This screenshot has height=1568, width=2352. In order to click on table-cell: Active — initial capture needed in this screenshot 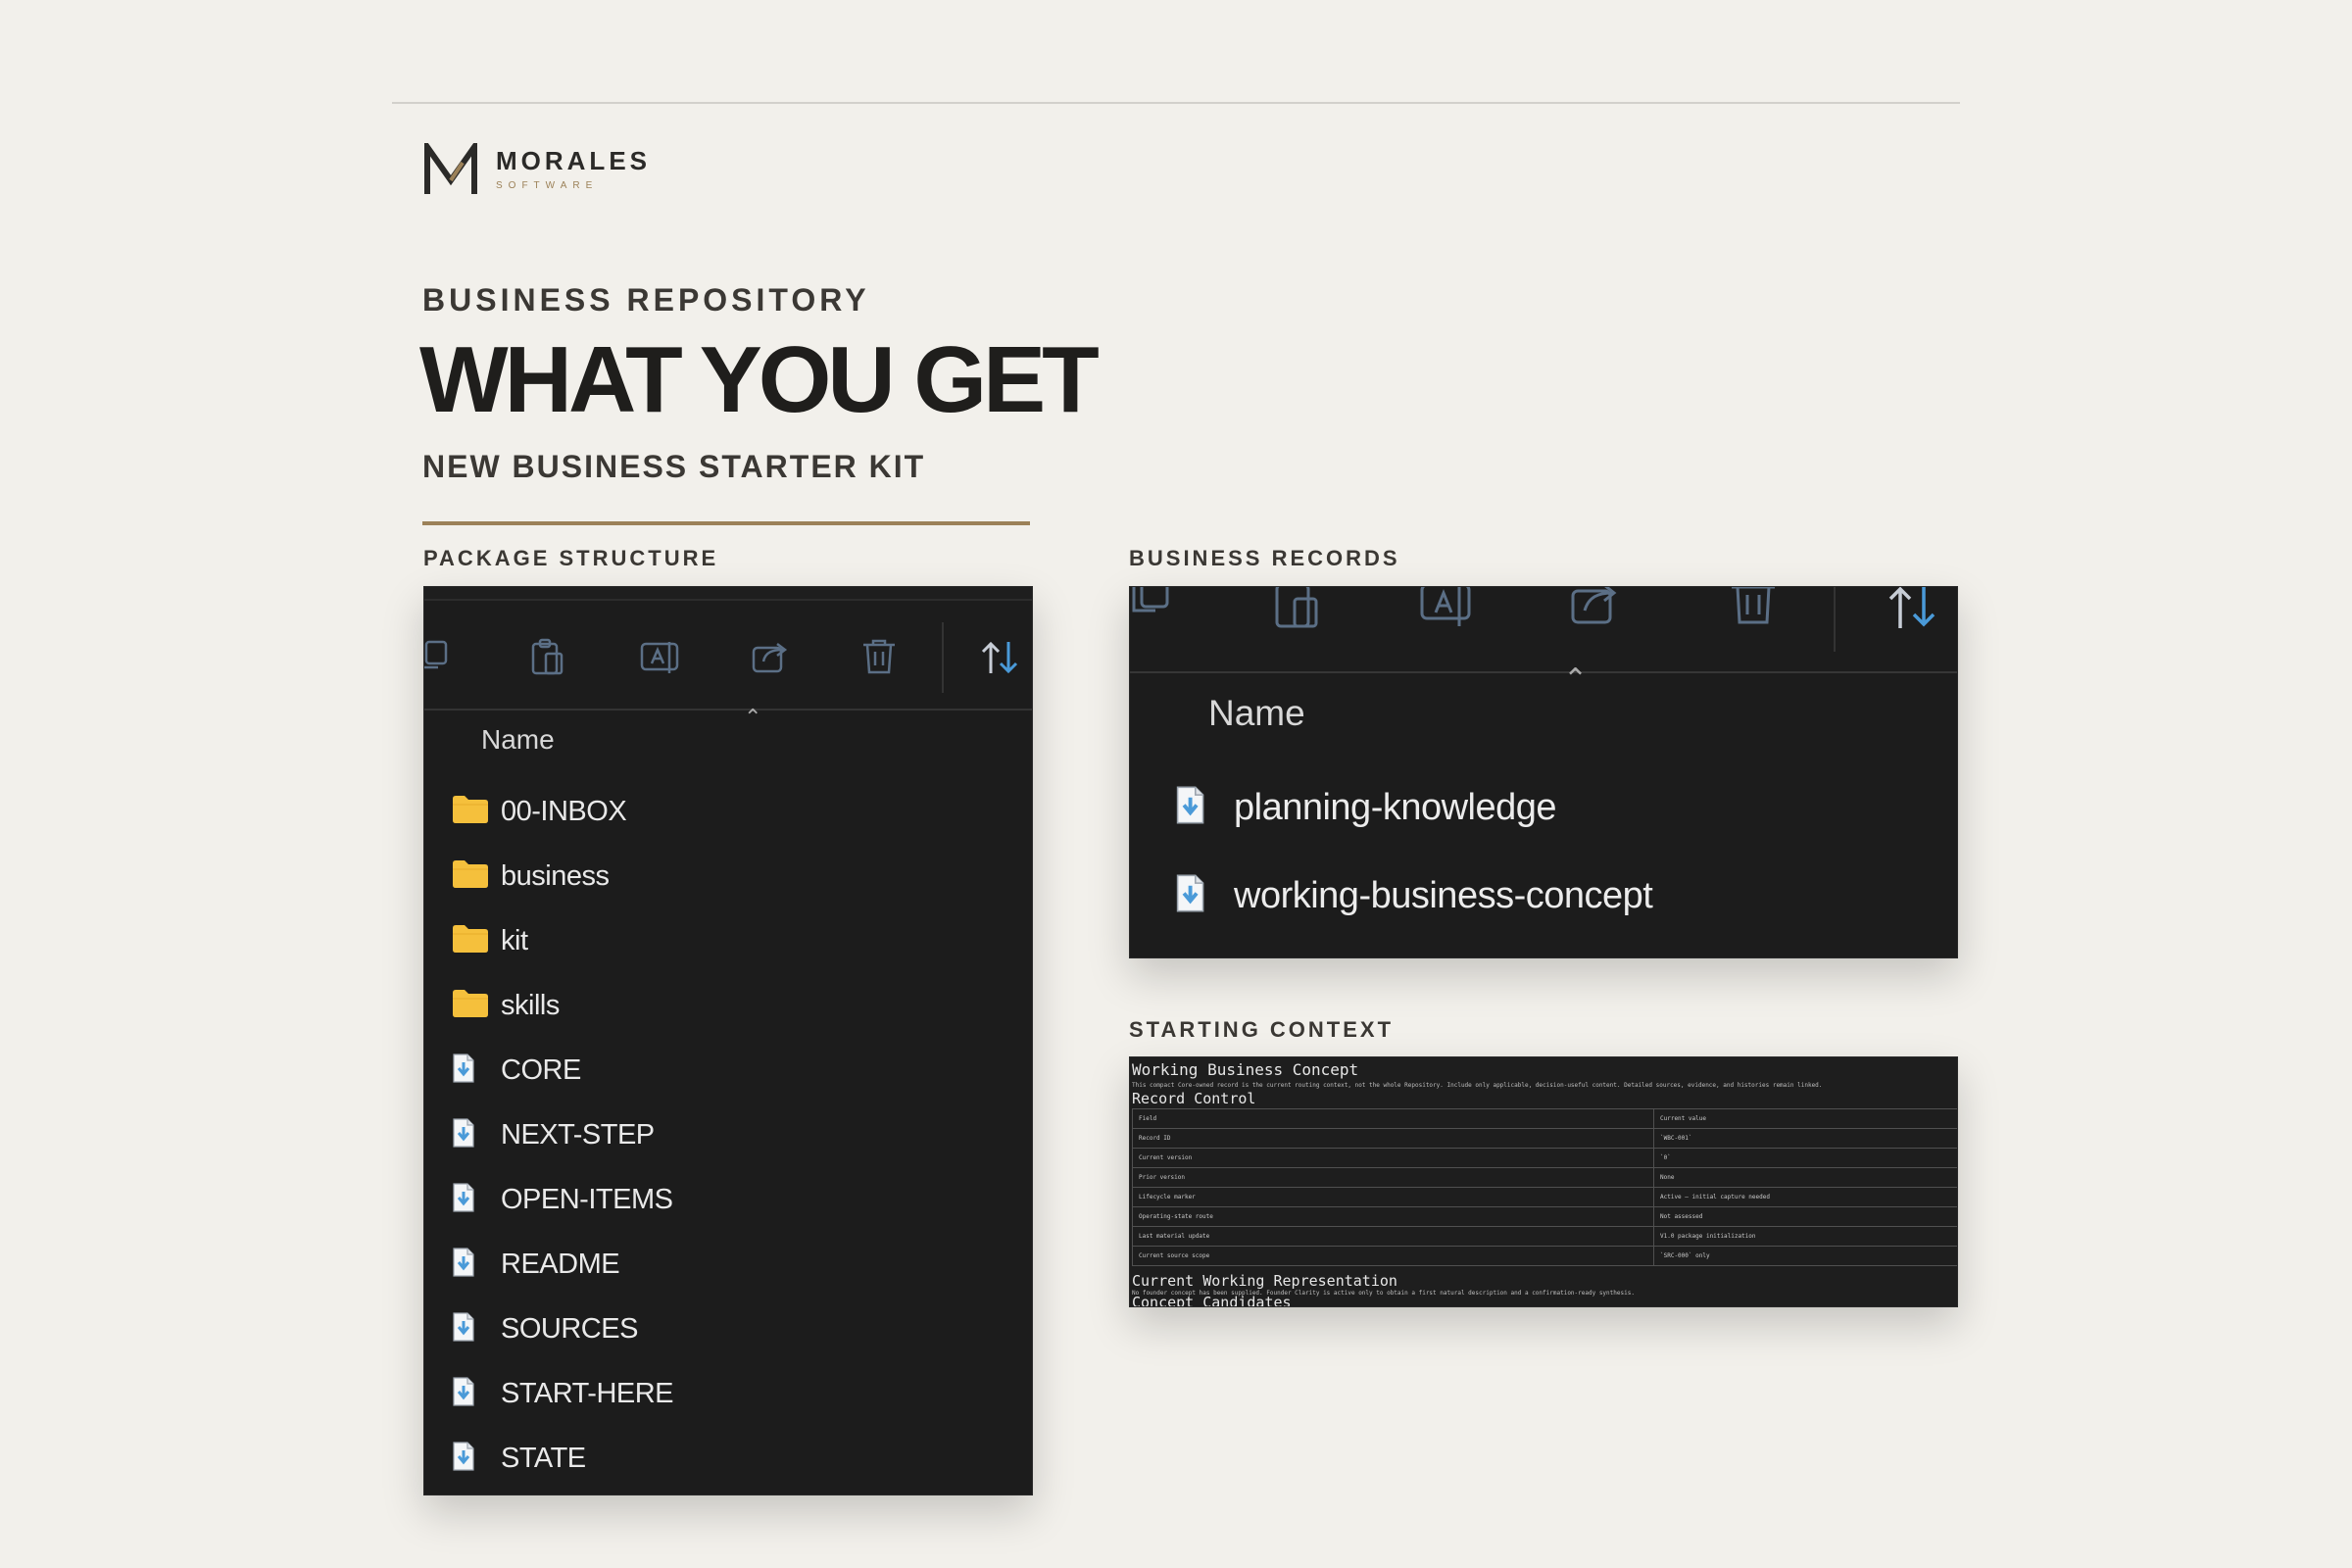, I will do `click(1805, 1197)`.